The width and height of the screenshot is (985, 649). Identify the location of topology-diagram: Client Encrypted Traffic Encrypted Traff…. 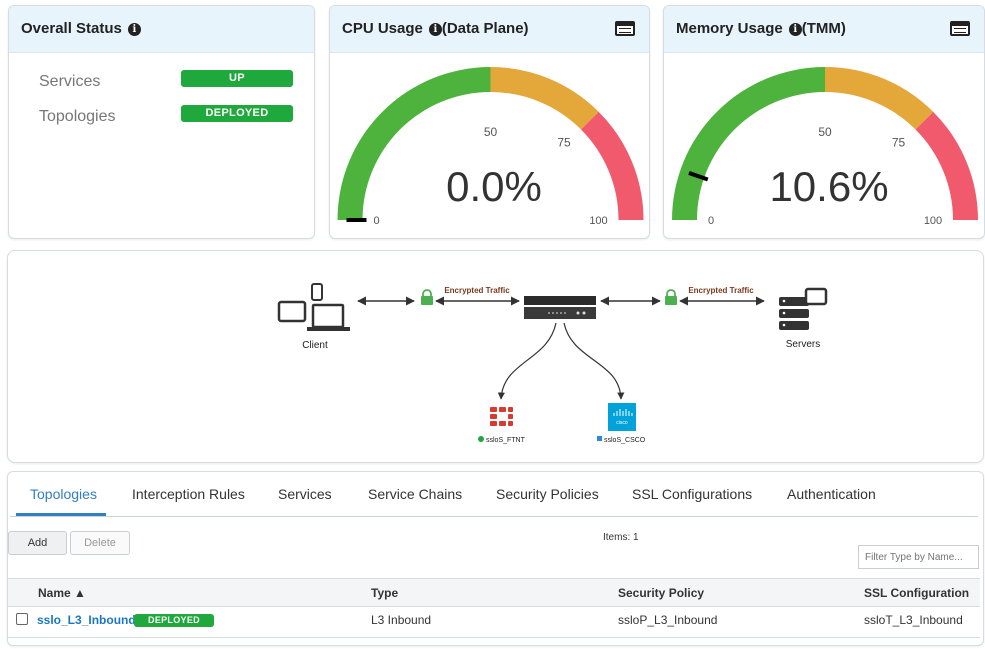
(552, 363).